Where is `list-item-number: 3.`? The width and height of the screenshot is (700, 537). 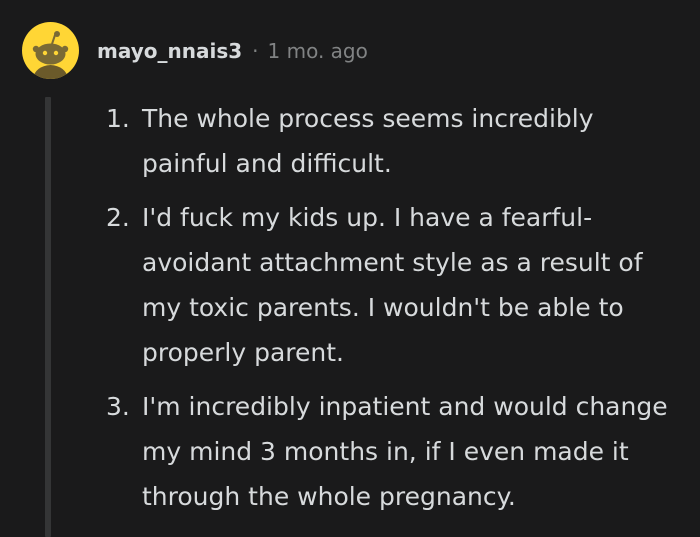 list-item-number: 3. is located at coordinates (118, 406).